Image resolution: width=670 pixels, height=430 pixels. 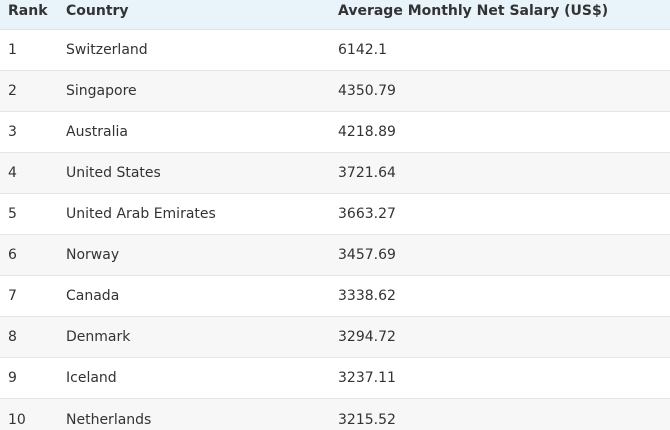 I want to click on rank-cell: 4, so click(x=12, y=173).